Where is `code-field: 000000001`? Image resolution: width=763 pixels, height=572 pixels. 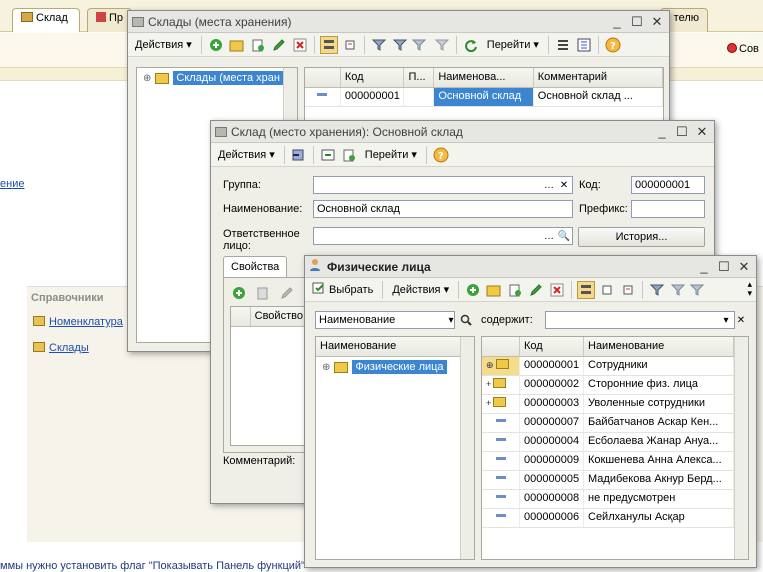
code-field: 000000001 is located at coordinates (668, 185).